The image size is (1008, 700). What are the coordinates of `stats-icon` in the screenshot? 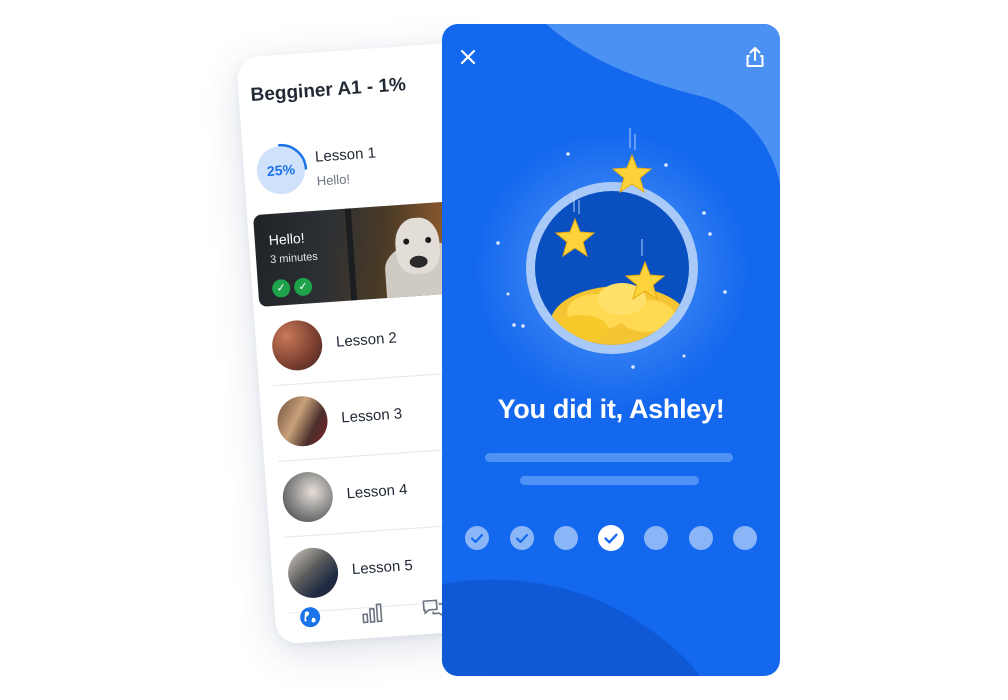 It's located at (372, 613).